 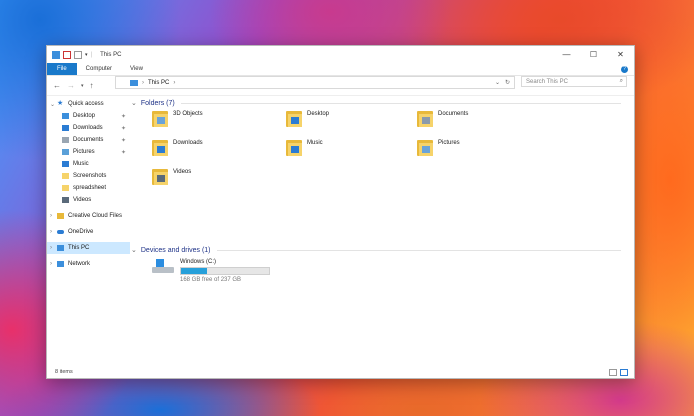 I want to click on nav-quick-access: ⌄ ★ Quick access, so click(x=88, y=104).